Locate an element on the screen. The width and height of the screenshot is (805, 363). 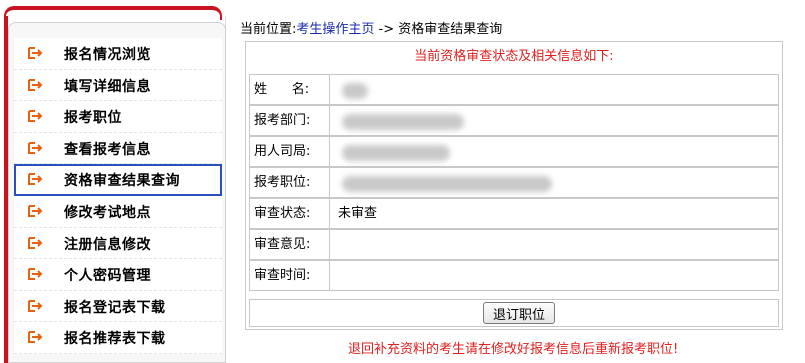
field-row-status: 审查状态: 未审查 is located at coordinates (514, 213).